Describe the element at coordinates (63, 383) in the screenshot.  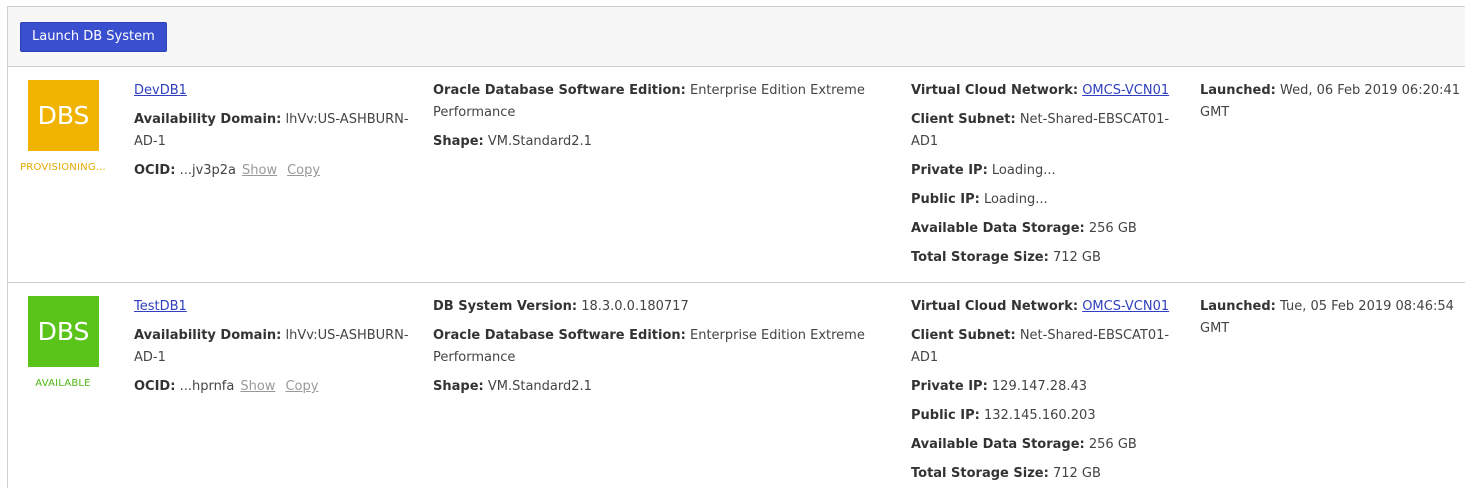
I see `lifecycle-state: AVAILABLE` at that location.